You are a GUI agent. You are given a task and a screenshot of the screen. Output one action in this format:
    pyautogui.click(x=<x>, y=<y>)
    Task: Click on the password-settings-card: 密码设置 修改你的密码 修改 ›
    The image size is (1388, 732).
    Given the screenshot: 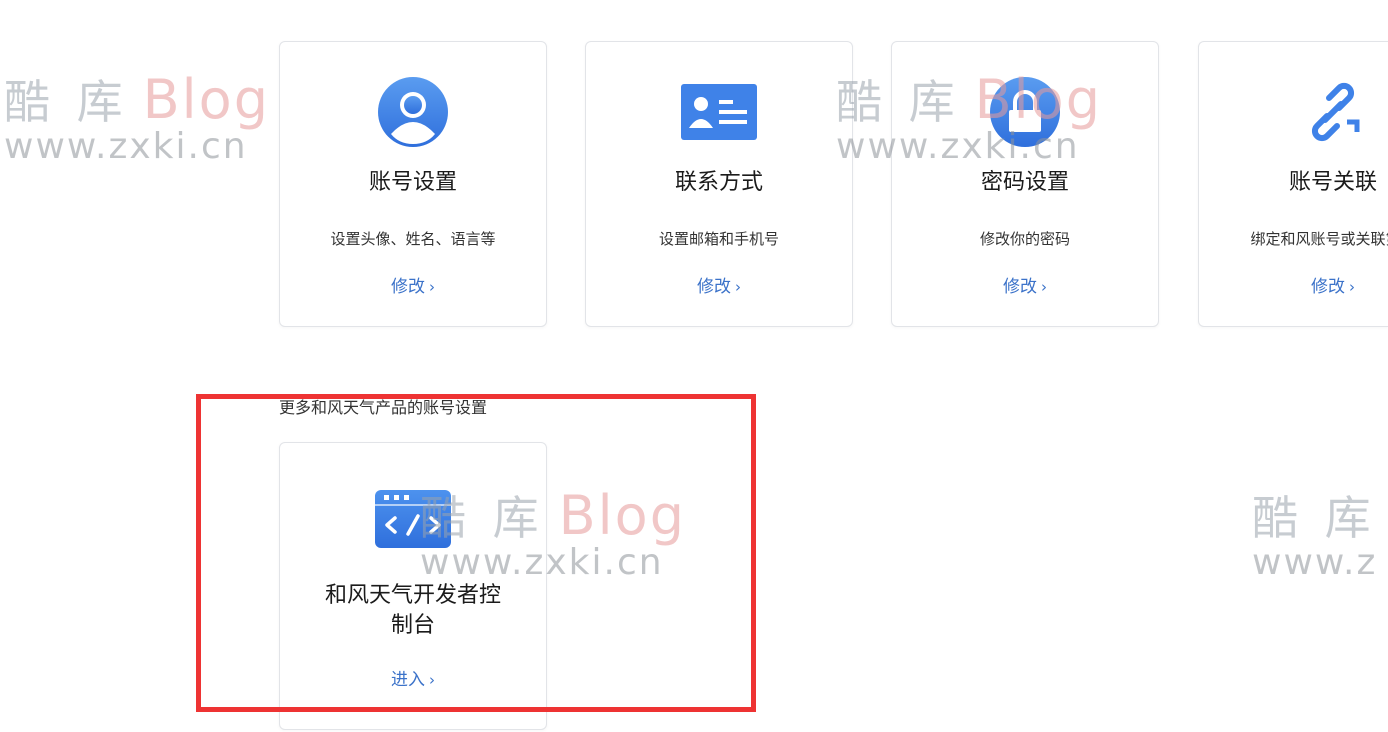 What is the action you would take?
    pyautogui.click(x=1025, y=184)
    